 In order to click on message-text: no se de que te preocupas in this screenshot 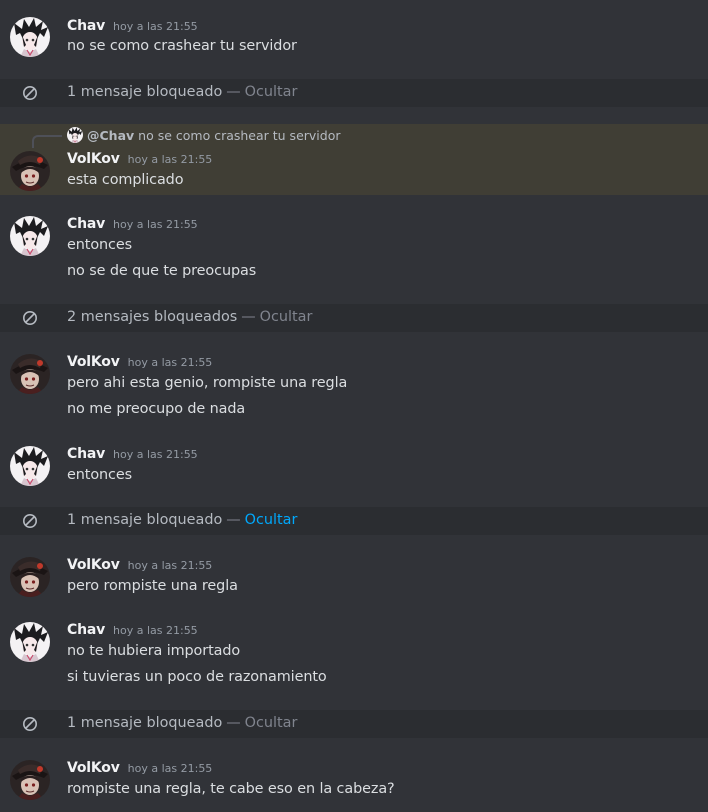, I will do `click(162, 271)`.